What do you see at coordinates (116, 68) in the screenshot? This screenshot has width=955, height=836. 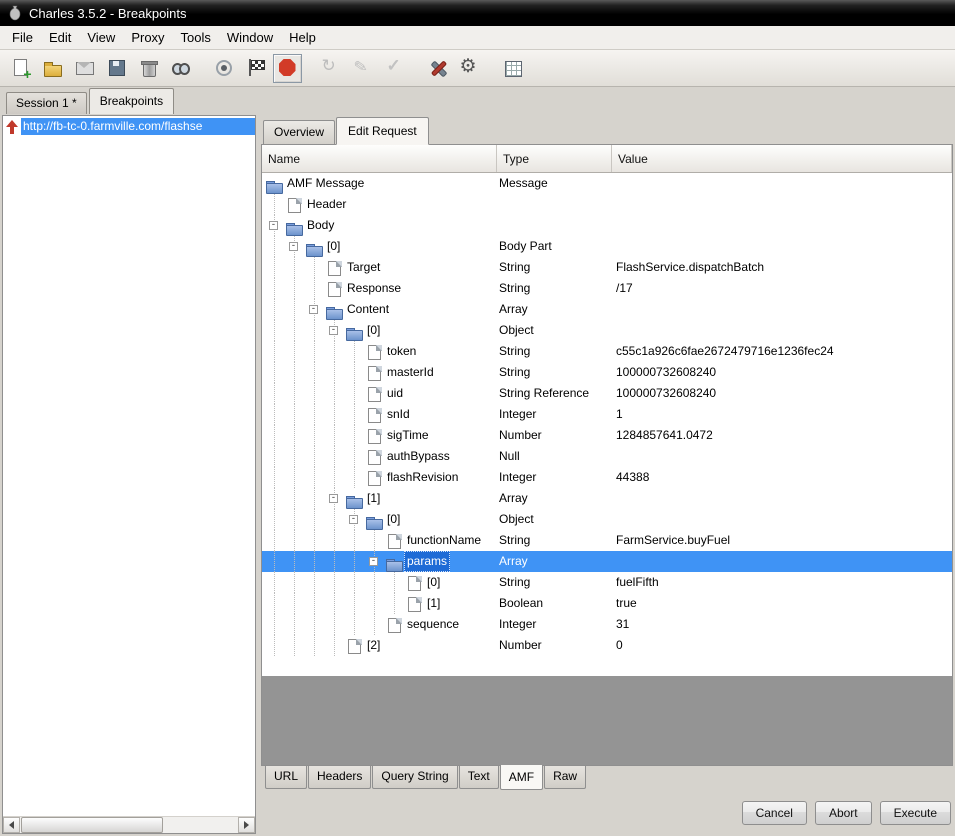 I see `save-session-button` at bounding box center [116, 68].